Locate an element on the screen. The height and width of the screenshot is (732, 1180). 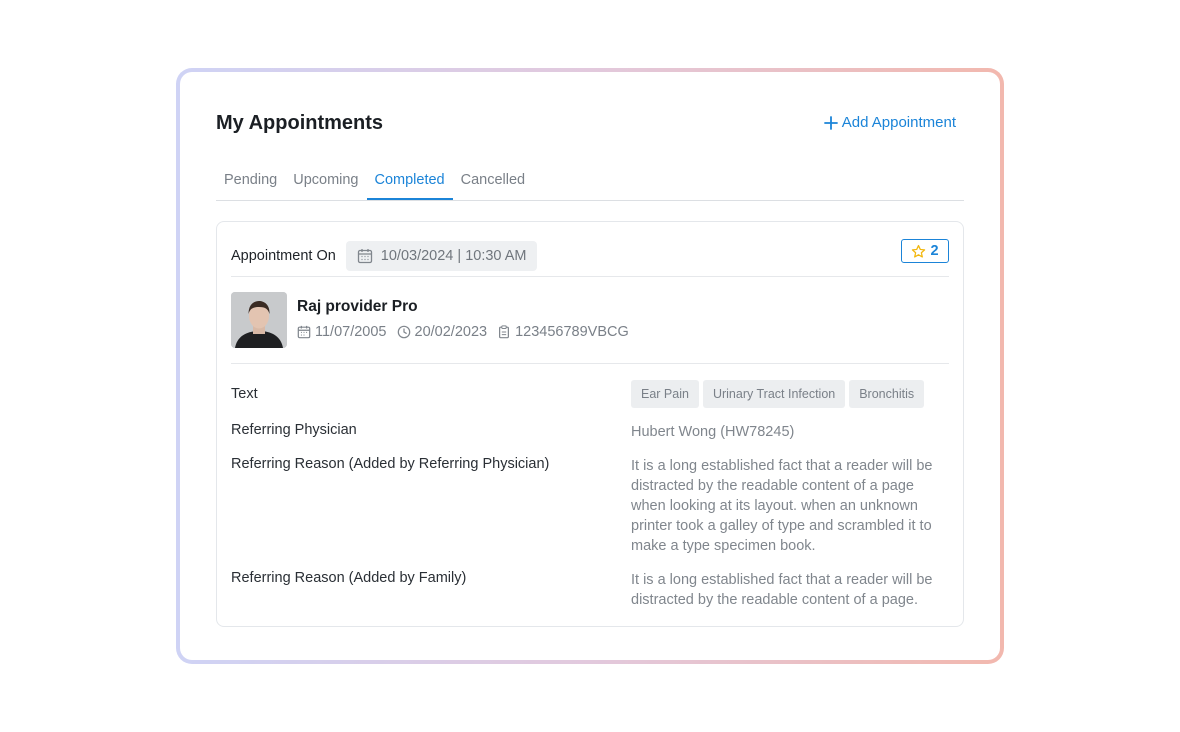
provider-id: 123456789VBCG is located at coordinates (563, 332).